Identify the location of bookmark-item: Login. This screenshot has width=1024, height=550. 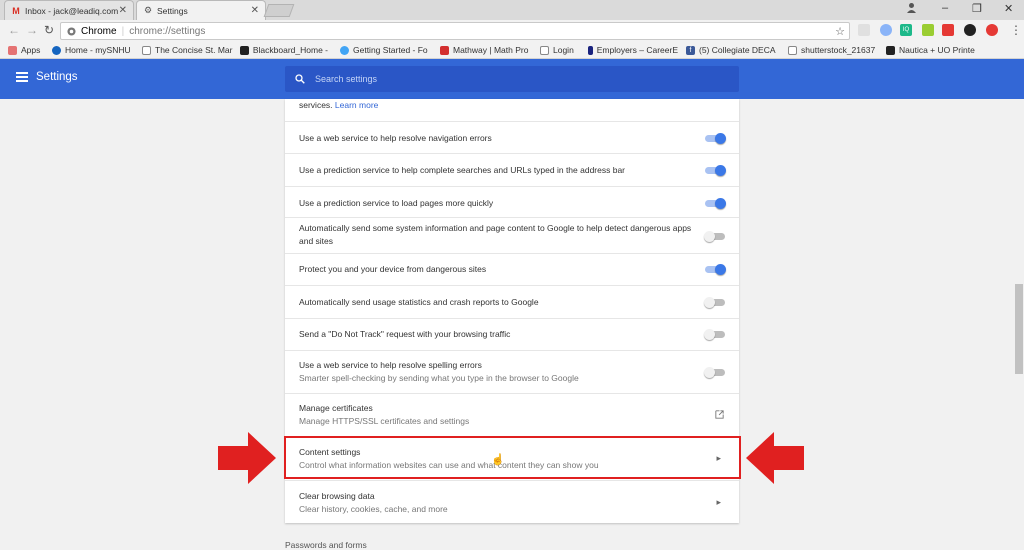
(557, 50).